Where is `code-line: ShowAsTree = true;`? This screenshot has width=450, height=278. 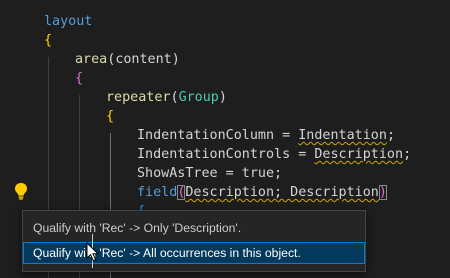 code-line: ShowAsTree = true; is located at coordinates (209, 173).